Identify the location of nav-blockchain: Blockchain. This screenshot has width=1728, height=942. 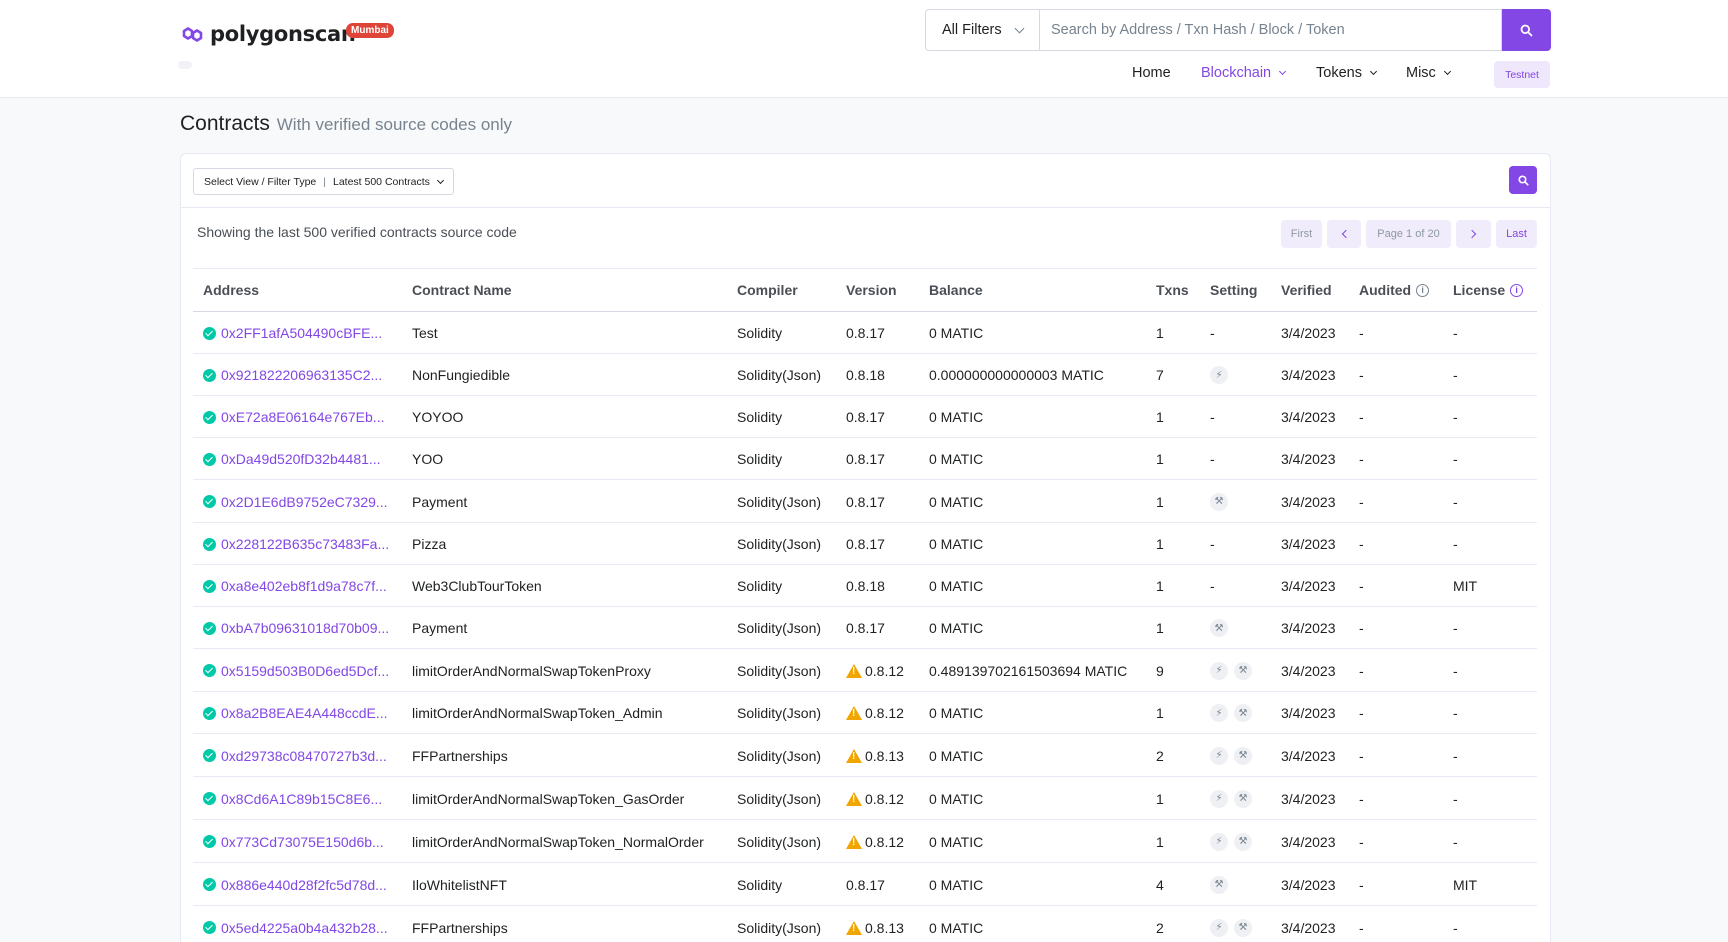
(1244, 73).